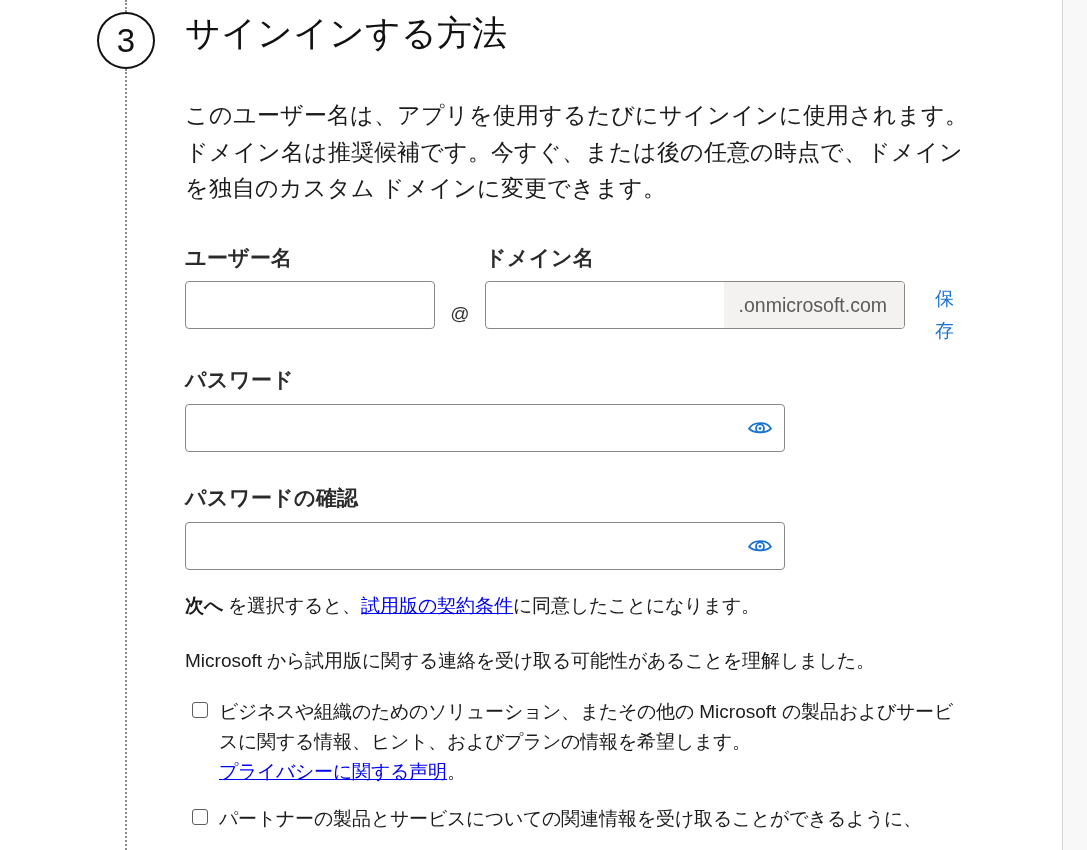  Describe the element at coordinates (310, 305) in the screenshot. I see `username-field` at that location.